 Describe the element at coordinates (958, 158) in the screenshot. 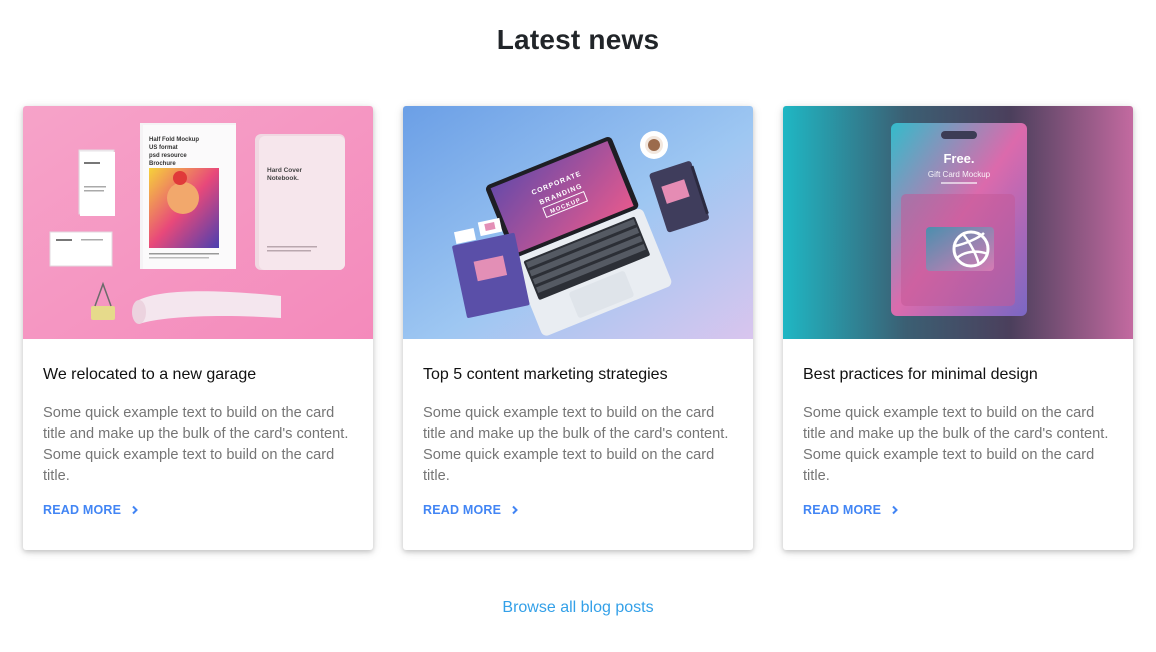

I see `giftcard-title: Free.` at that location.